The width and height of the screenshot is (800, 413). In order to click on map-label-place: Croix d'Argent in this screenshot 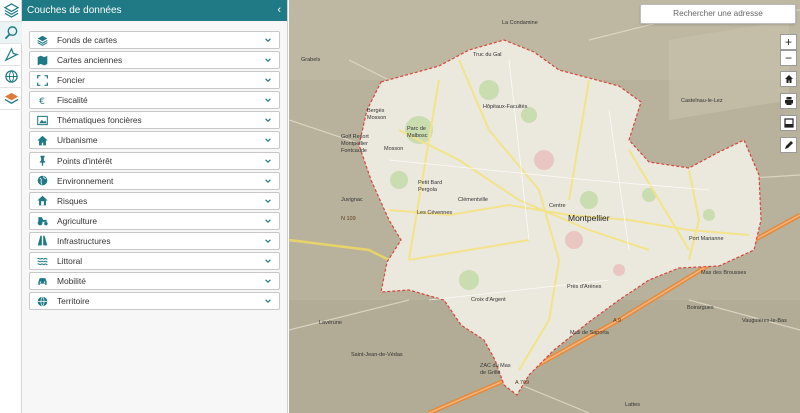, I will do `click(488, 300)`.